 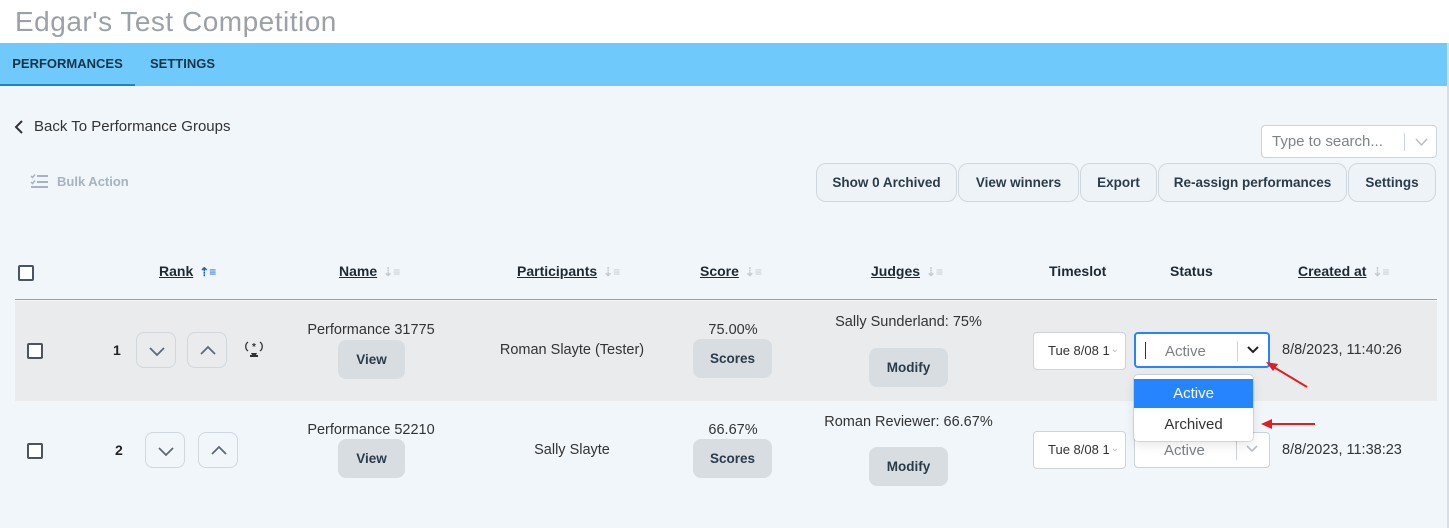 I want to click on performance-name: Performance 52210, so click(x=371, y=430).